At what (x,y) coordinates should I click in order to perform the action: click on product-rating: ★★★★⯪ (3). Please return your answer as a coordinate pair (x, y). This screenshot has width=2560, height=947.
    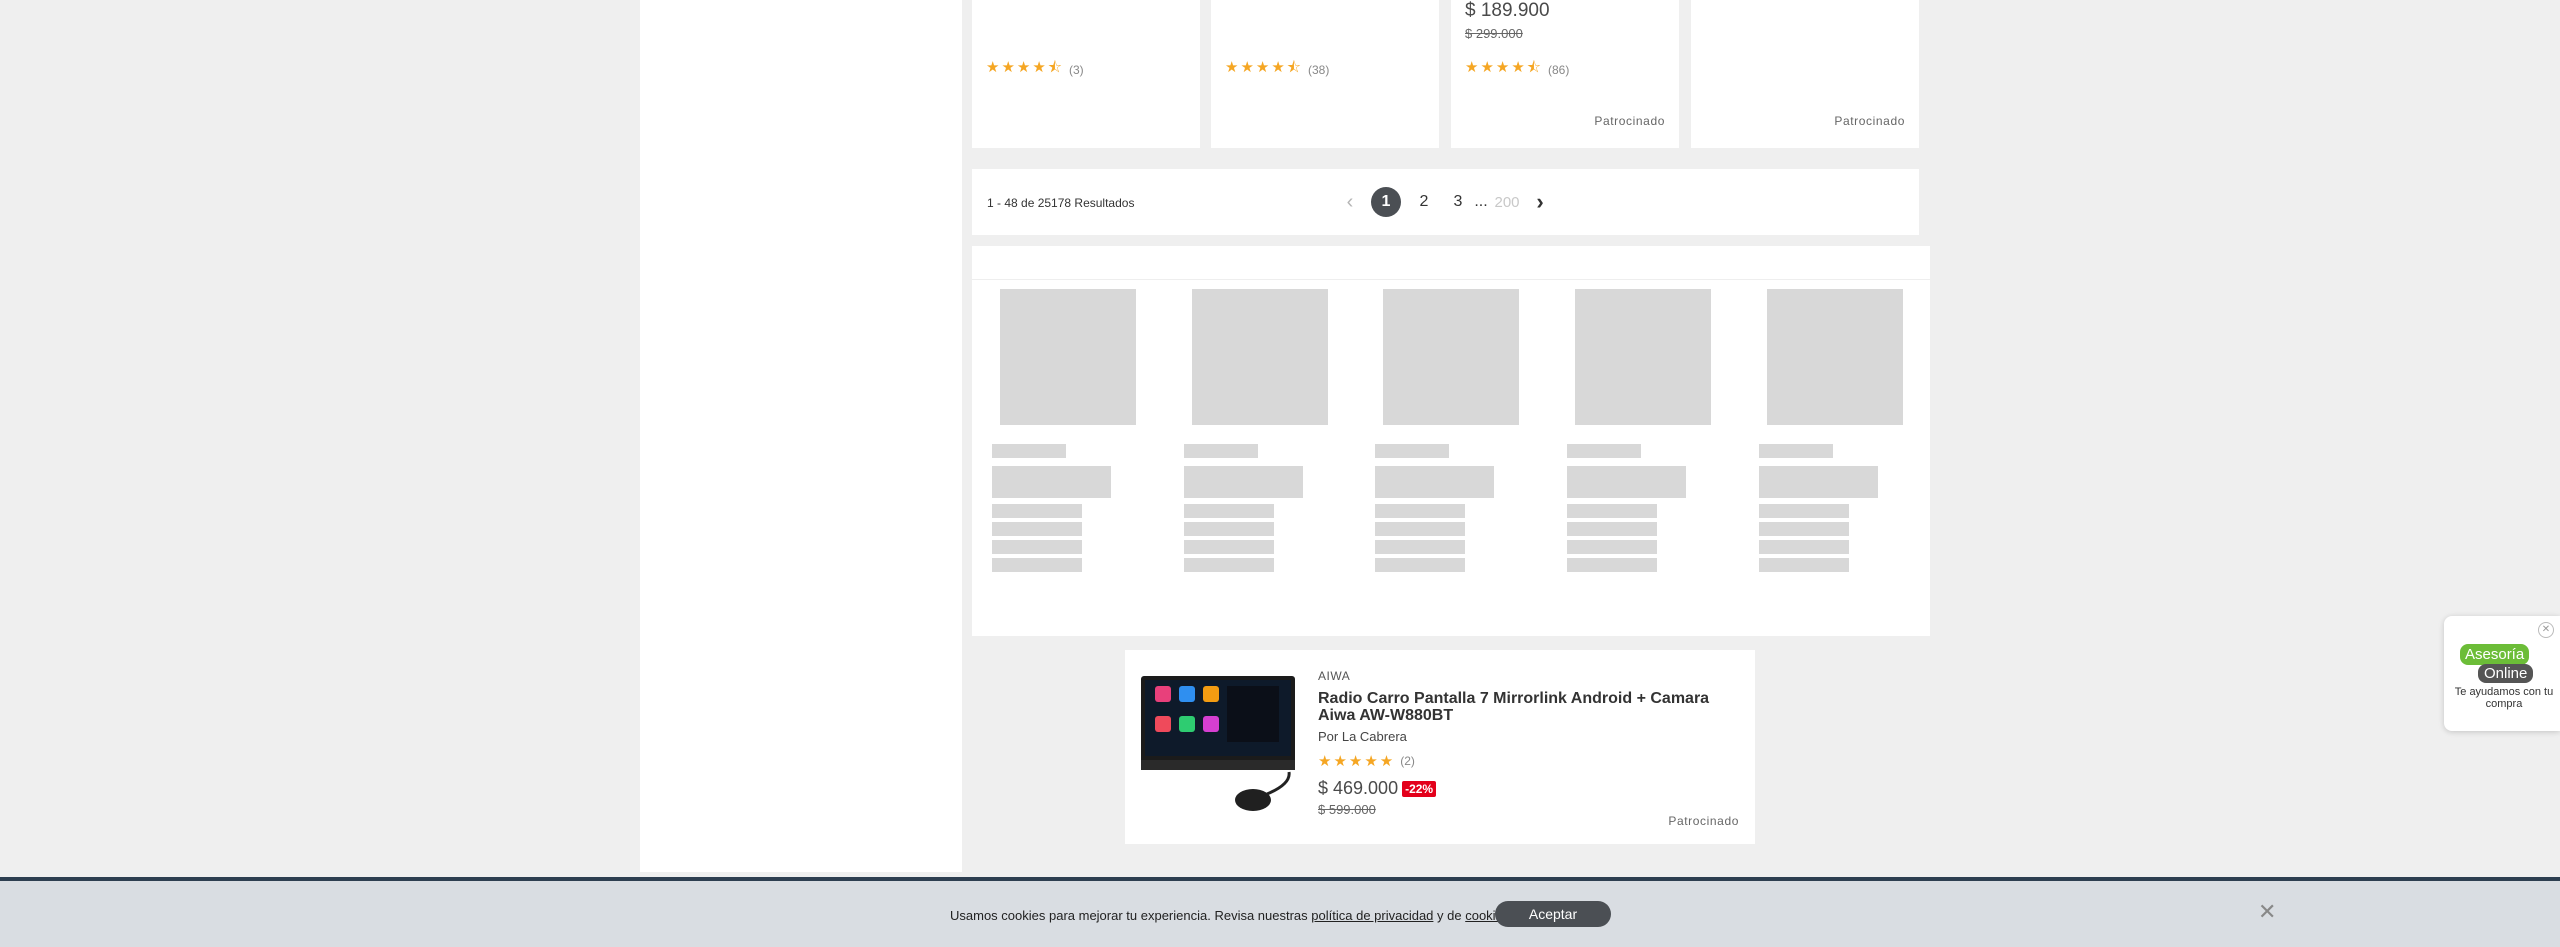
    Looking at the image, I should click on (1035, 69).